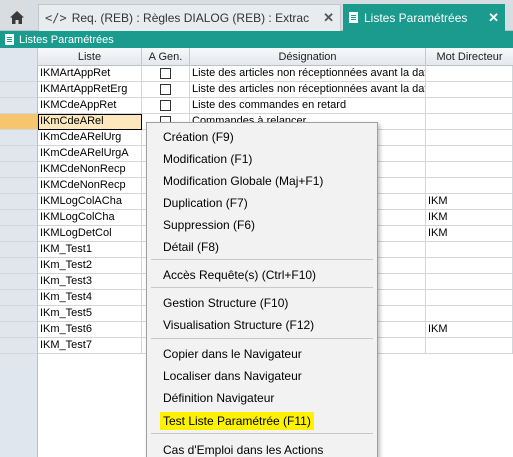  What do you see at coordinates (90, 314) in the screenshot?
I see `cell-liste: IKm_Test5` at bounding box center [90, 314].